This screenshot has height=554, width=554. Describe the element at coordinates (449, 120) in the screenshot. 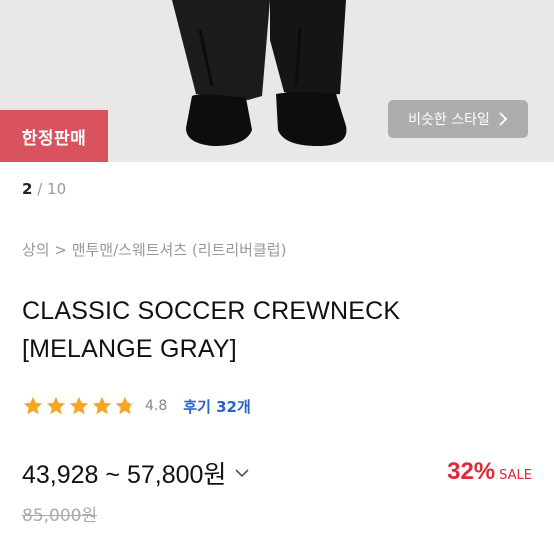

I see `similar-style-label: 비슷한 스타일` at that location.